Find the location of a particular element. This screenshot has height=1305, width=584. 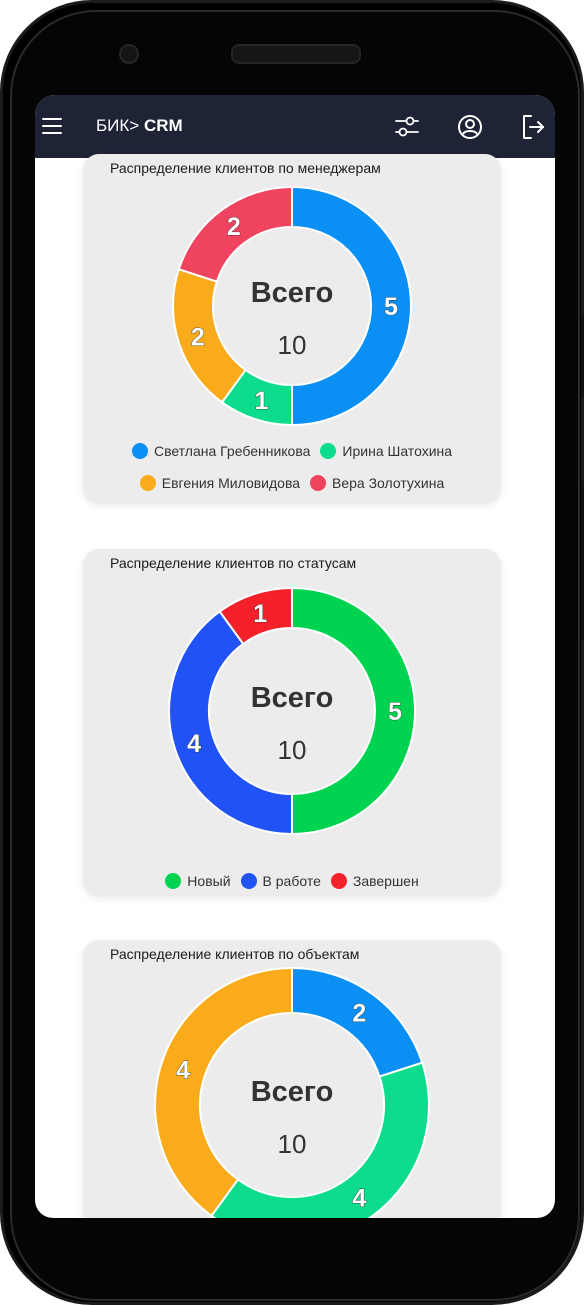

legend-item: Завершен is located at coordinates (374, 881).